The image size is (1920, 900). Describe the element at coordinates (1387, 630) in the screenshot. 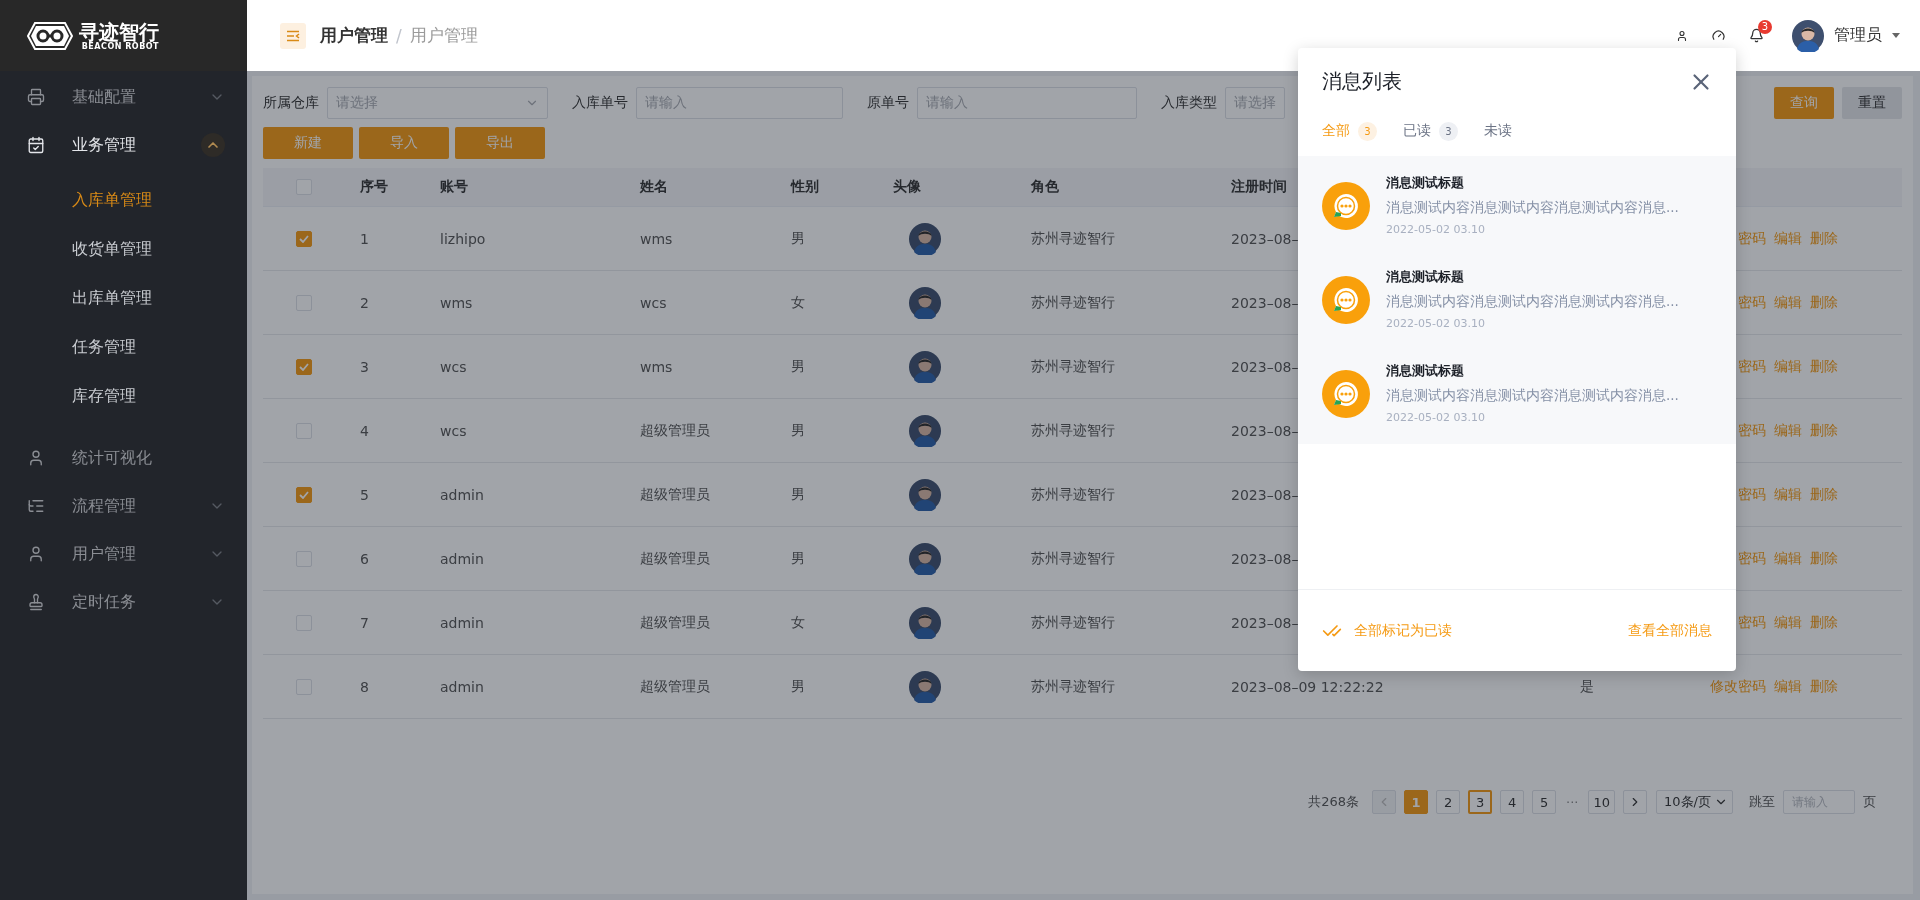

I see `mark-all-read-link: 全部标记为已读` at that location.